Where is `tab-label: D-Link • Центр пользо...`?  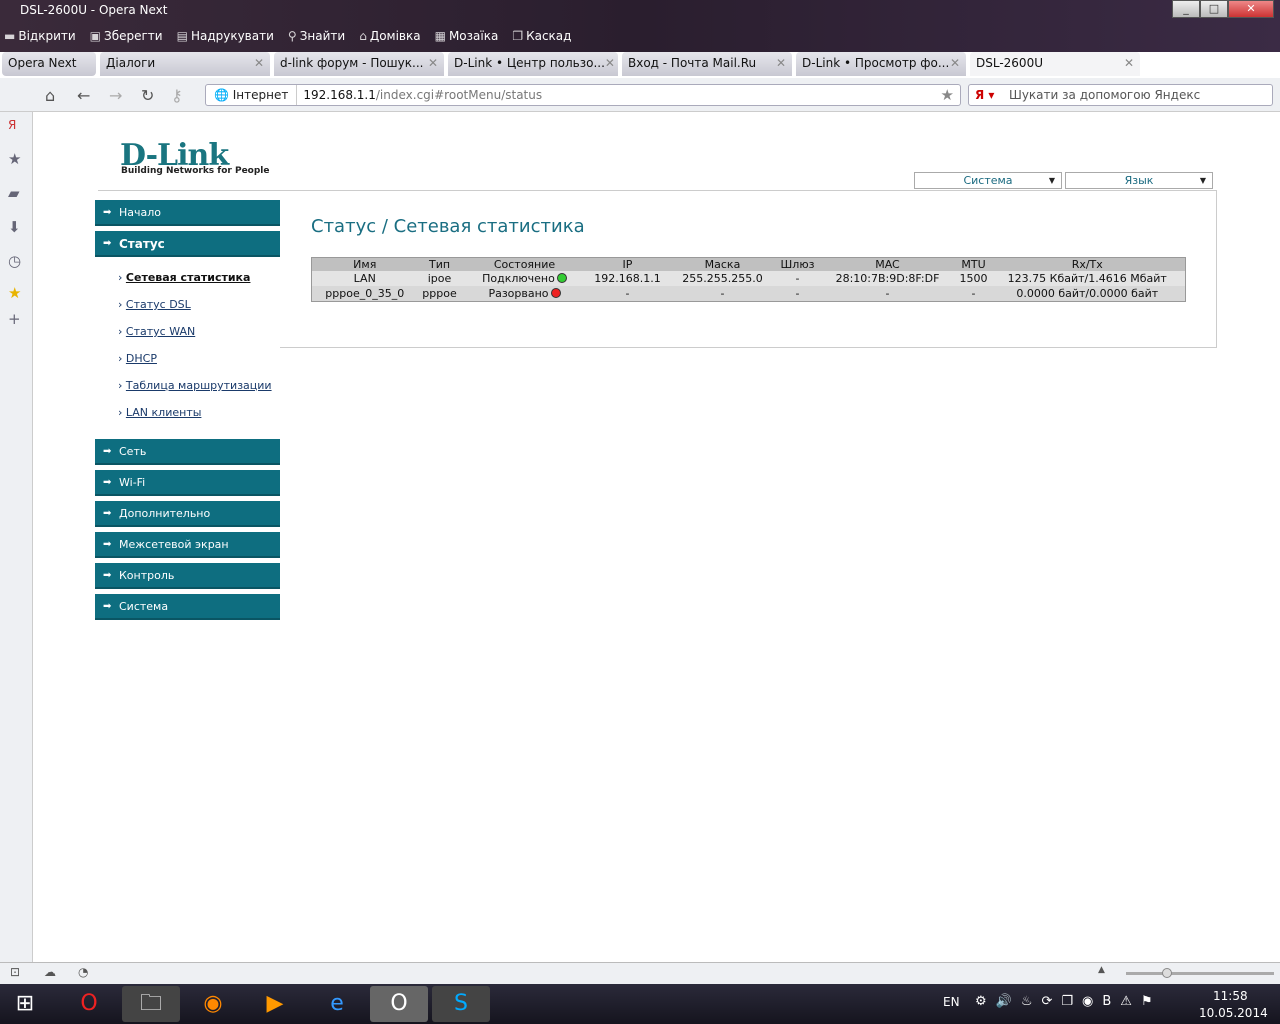 tab-label: D-Link • Центр пользо... is located at coordinates (529, 63).